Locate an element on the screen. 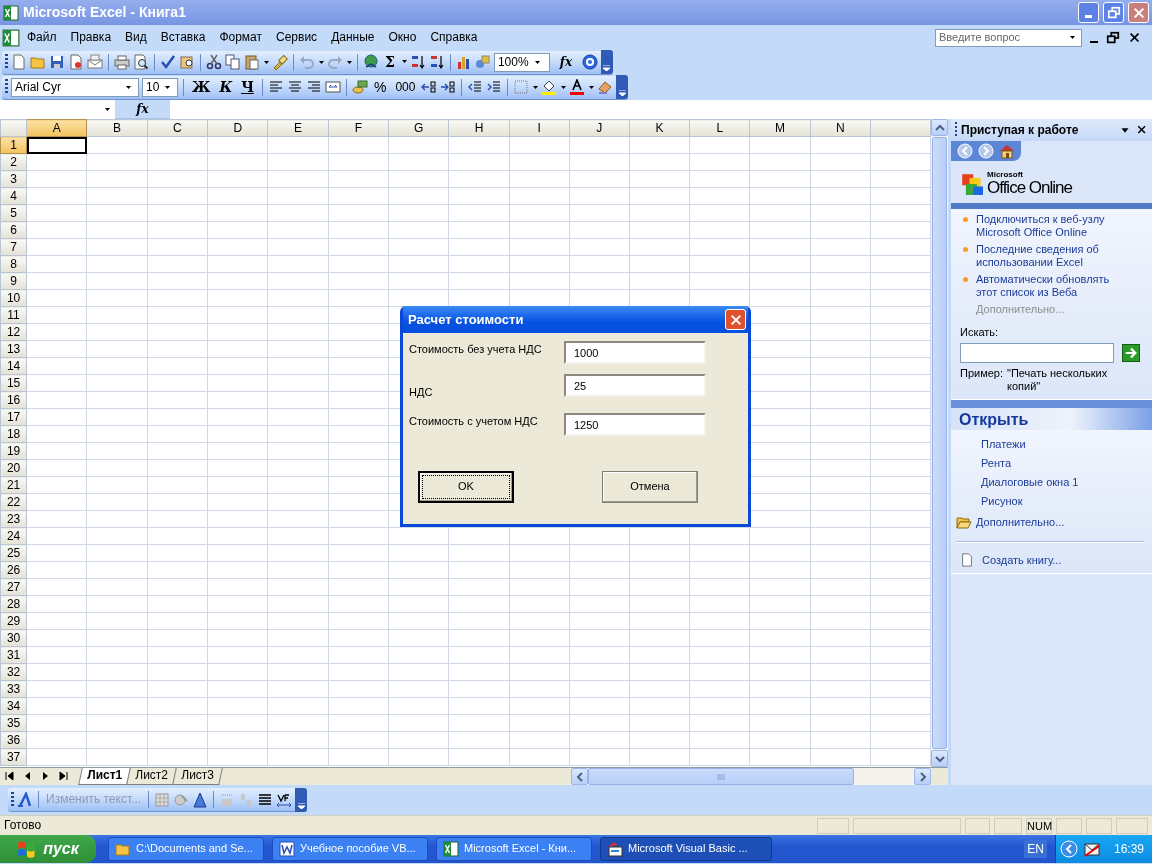 The image size is (1152, 864). research-icon is located at coordinates (187, 62).